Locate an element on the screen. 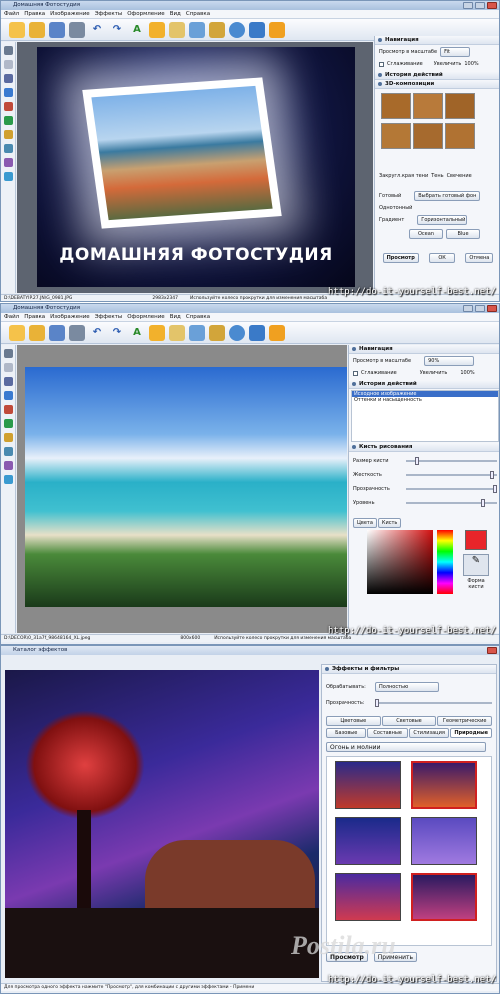 The width and height of the screenshot is (500, 994). current-color-swatch is located at coordinates (476, 540).